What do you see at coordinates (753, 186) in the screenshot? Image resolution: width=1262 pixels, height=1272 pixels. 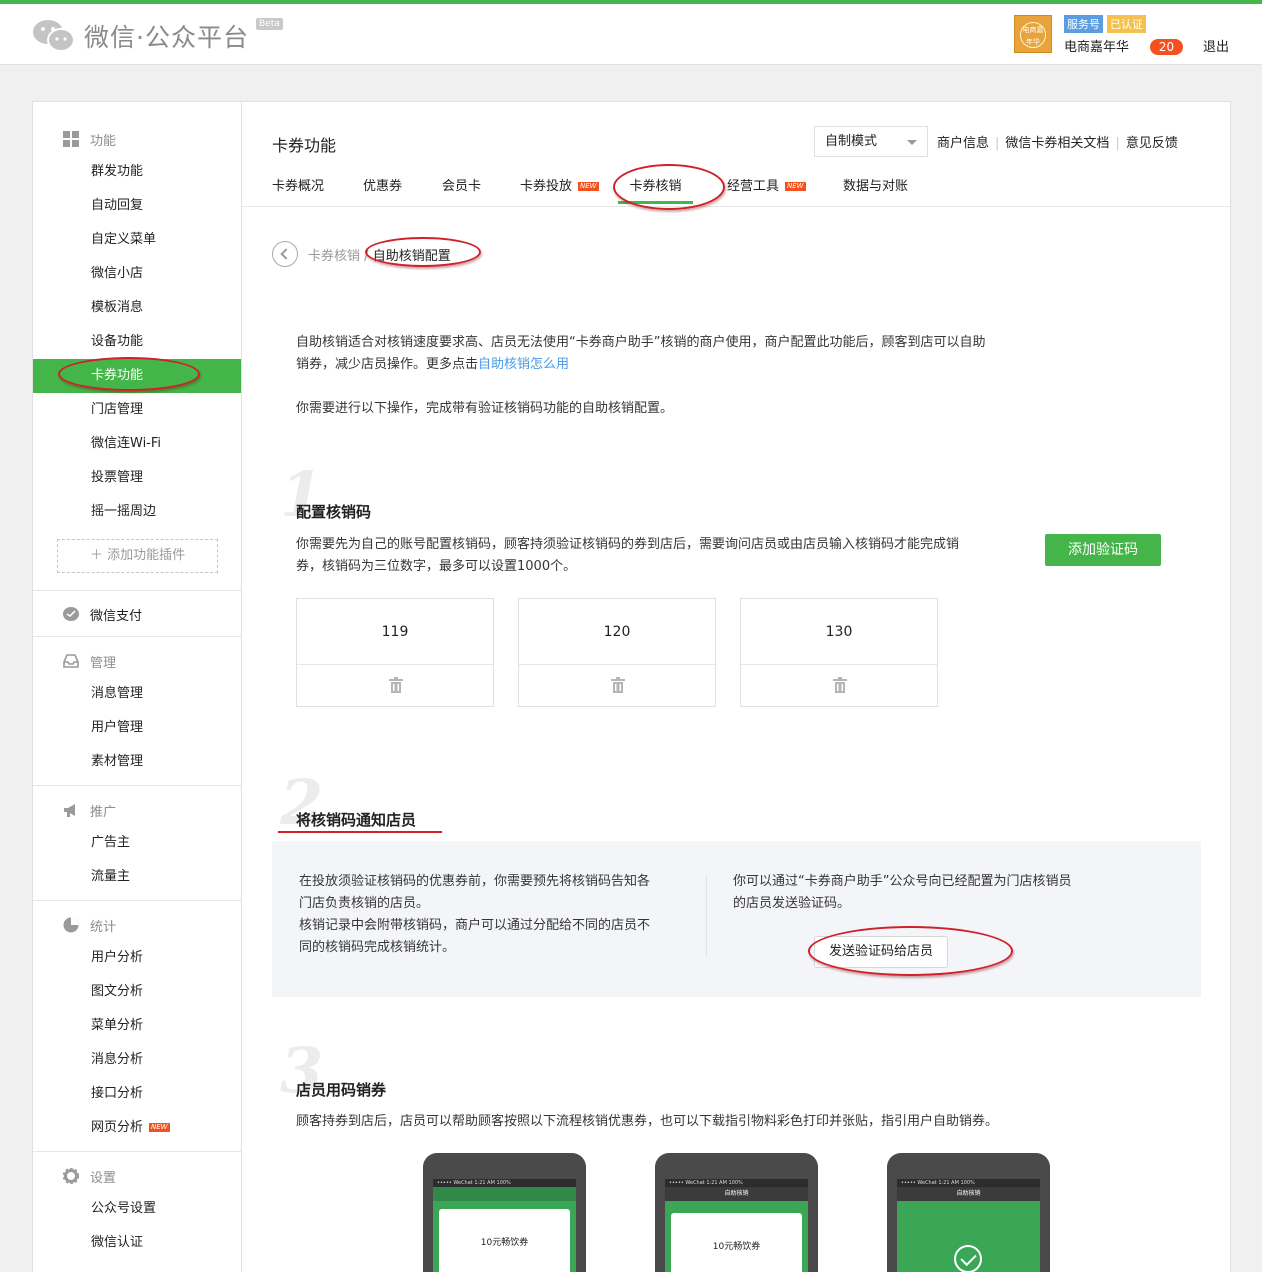 I see `tab-label: 经营工具` at bounding box center [753, 186].